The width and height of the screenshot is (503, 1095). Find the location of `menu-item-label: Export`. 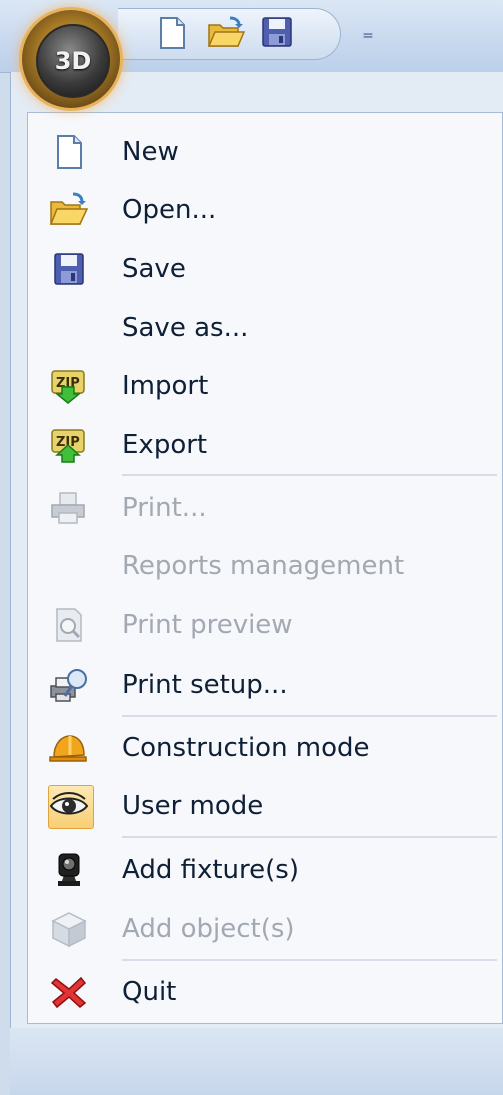

menu-item-label: Export is located at coordinates (165, 445).